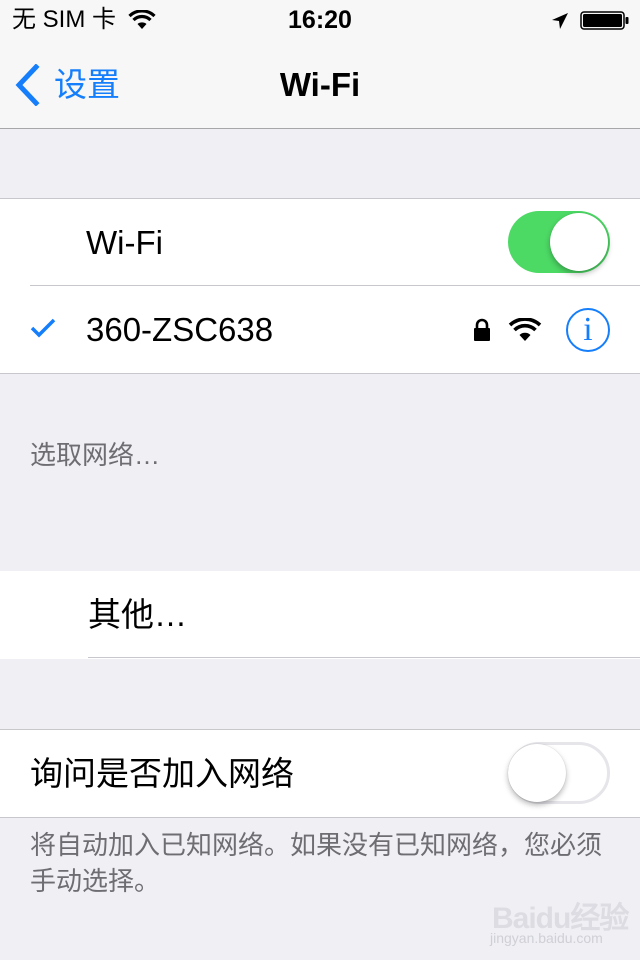 The height and width of the screenshot is (960, 640). I want to click on ask-join-toggle, so click(559, 773).